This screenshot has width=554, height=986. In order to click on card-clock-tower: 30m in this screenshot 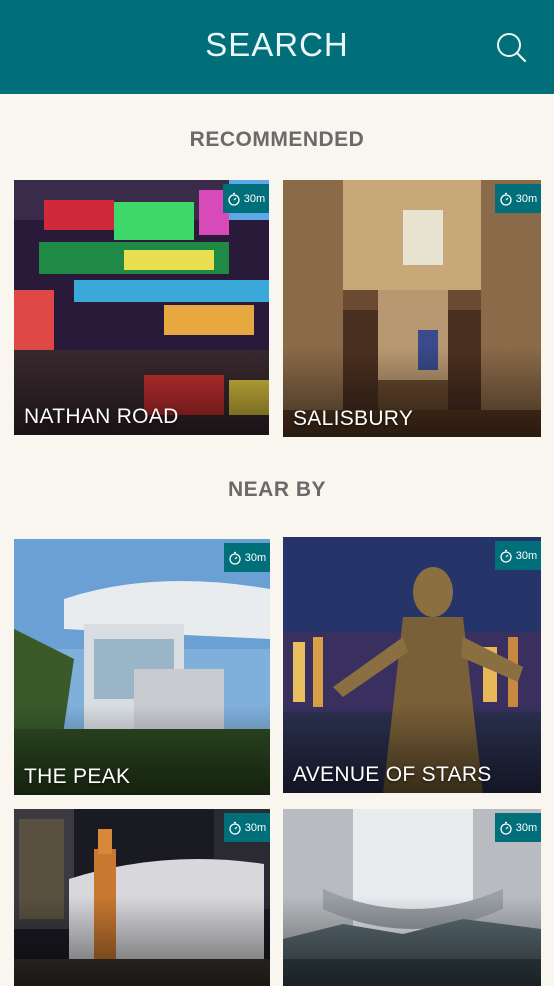, I will do `click(142, 897)`.